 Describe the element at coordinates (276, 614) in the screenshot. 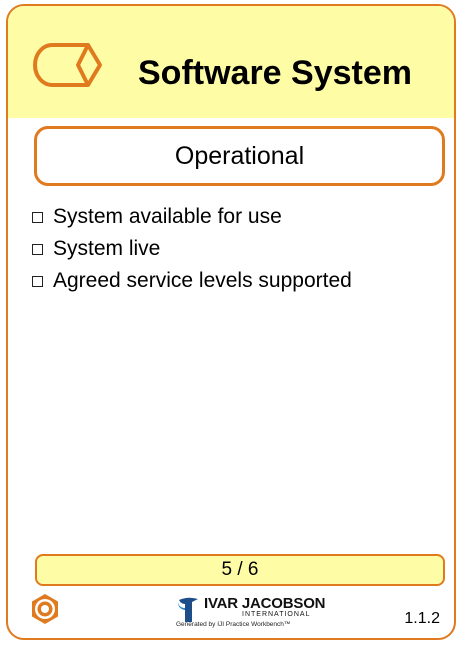

I see `logo-subtitle: INTERNATIONAL` at that location.